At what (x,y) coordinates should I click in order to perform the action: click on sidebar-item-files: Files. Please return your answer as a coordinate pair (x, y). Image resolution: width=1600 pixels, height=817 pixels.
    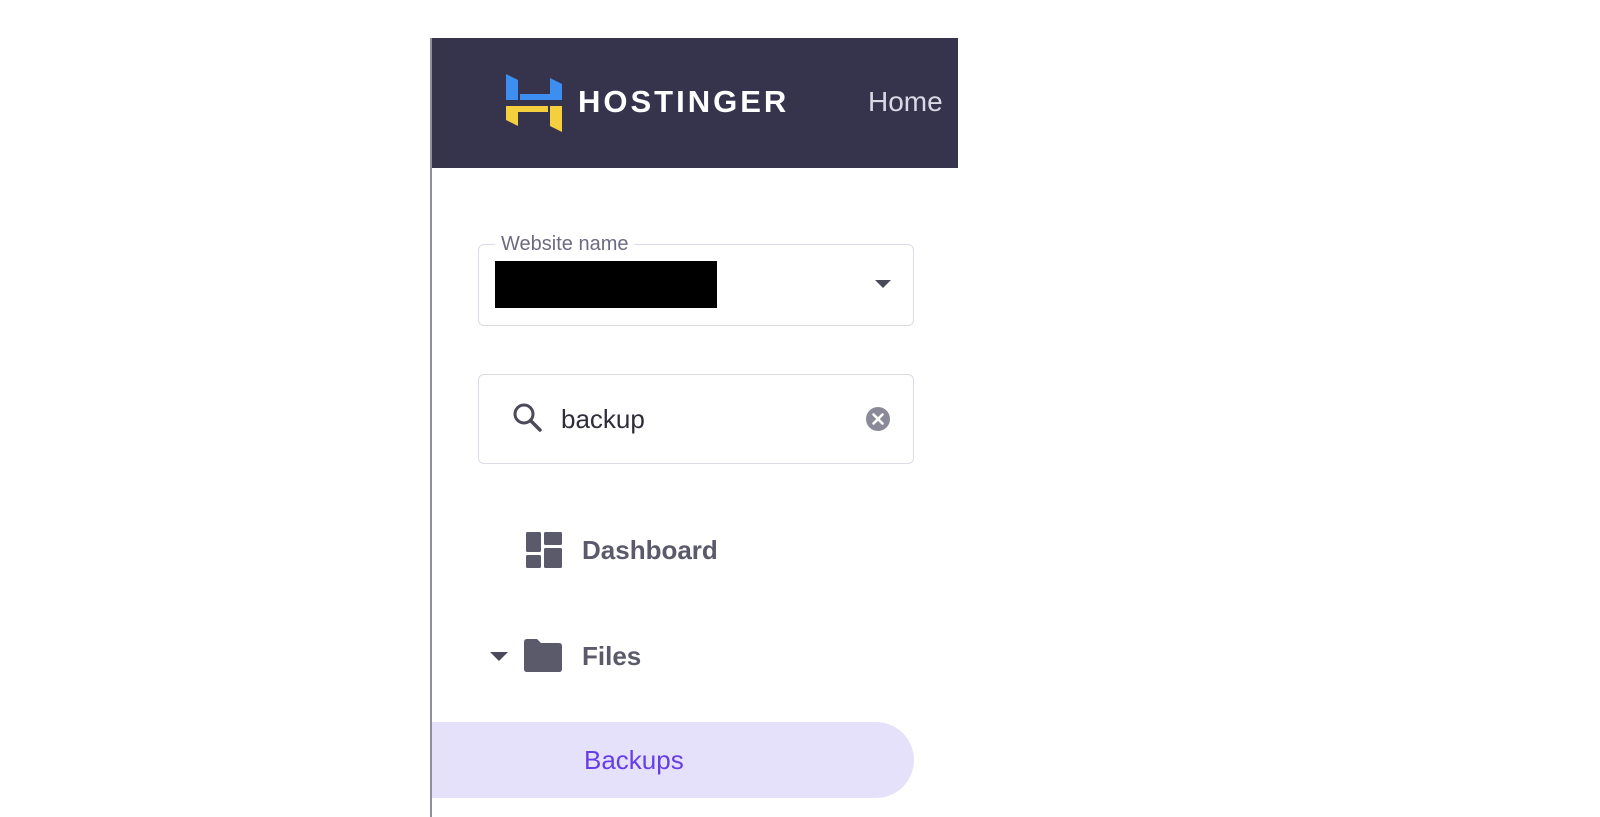
    Looking at the image, I should click on (672, 656).